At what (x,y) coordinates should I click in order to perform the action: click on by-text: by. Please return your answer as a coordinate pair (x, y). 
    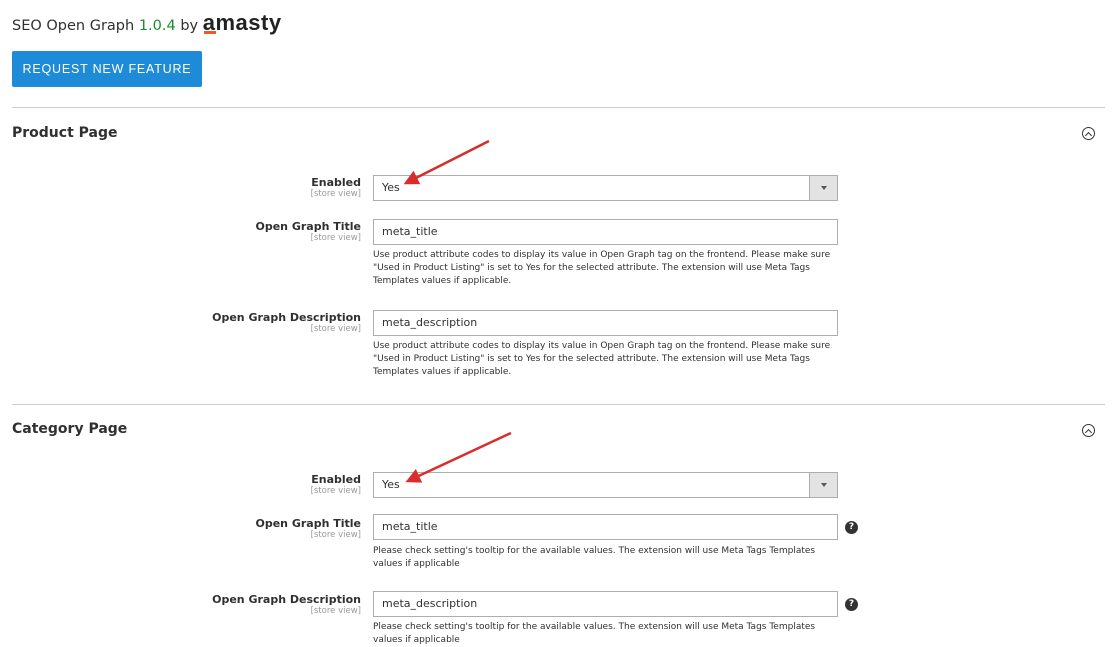
    Looking at the image, I should click on (189, 26).